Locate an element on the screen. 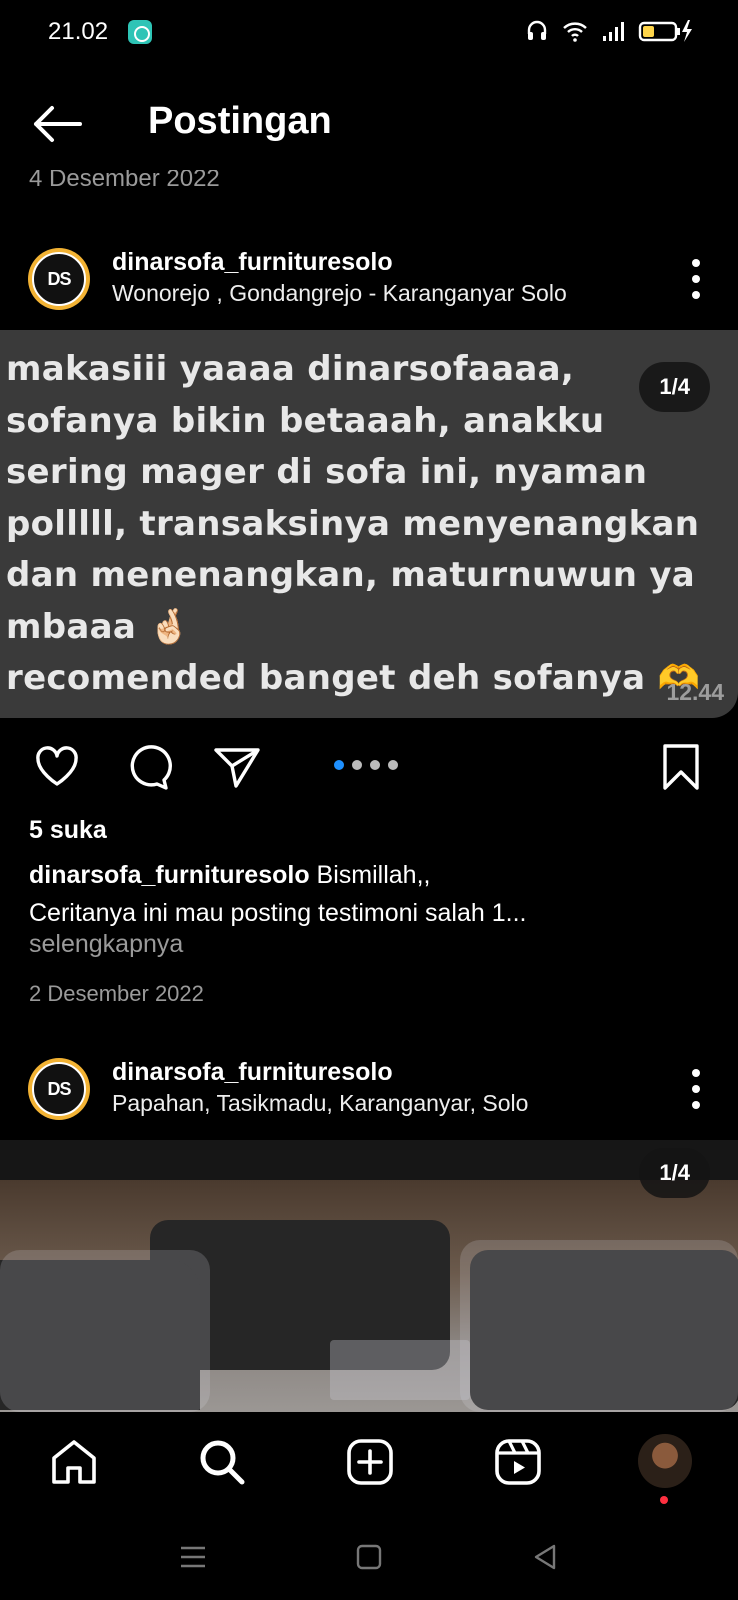 This screenshot has width=738, height=1600. bottom-navigation is located at coordinates (369, 1462).